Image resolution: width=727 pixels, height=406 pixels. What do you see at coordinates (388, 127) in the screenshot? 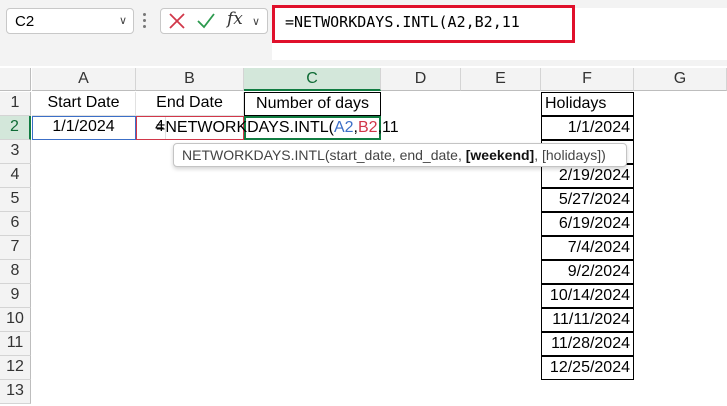
I see `formula-rest: ,11` at bounding box center [388, 127].